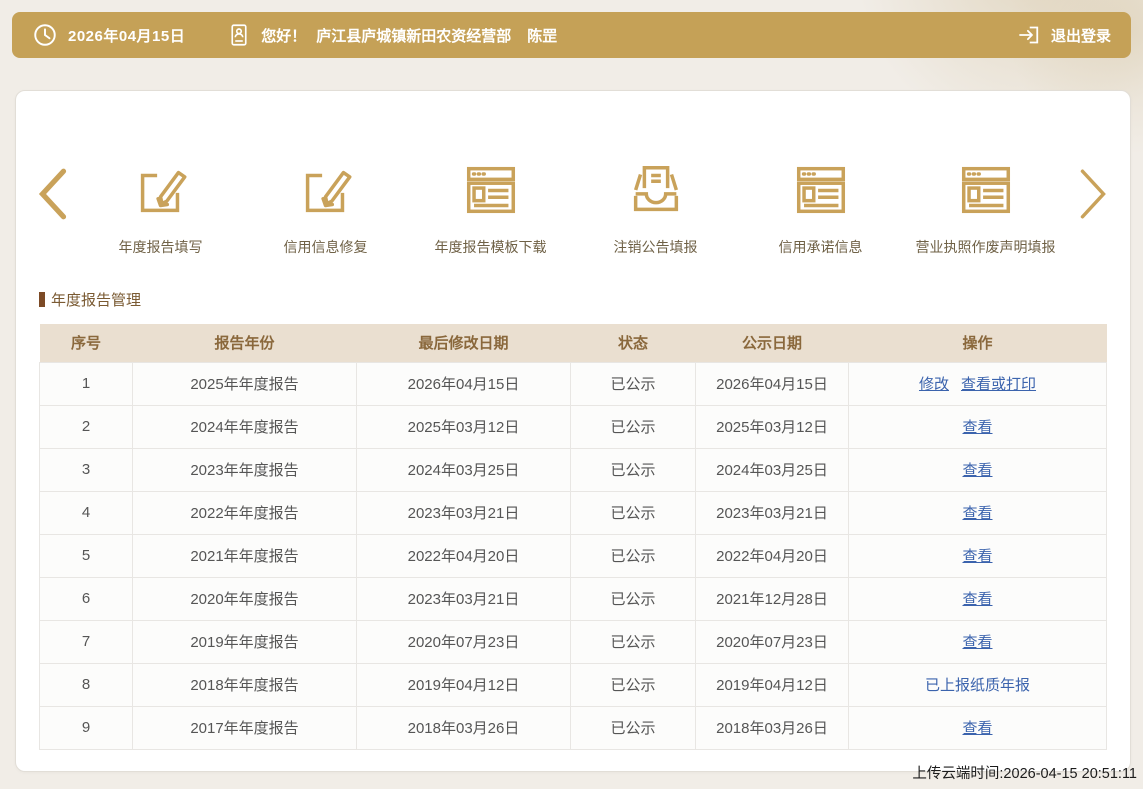  What do you see at coordinates (90, 299) in the screenshot?
I see `section-title: 年度报告管理` at bounding box center [90, 299].